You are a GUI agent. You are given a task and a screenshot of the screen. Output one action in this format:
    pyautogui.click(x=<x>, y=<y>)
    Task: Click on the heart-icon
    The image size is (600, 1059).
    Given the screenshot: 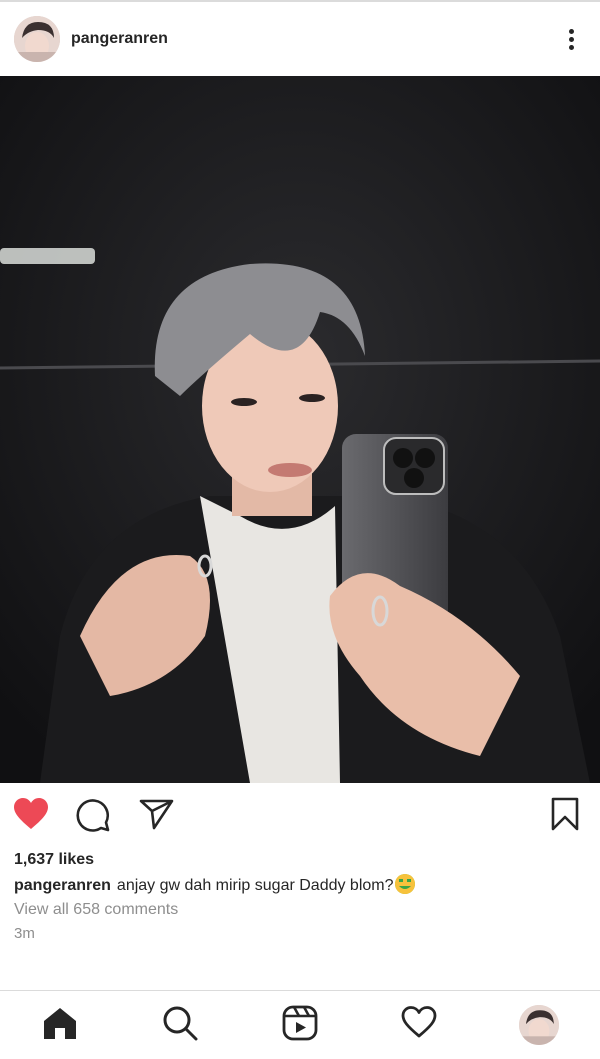 What is the action you would take?
    pyautogui.click(x=419, y=1024)
    